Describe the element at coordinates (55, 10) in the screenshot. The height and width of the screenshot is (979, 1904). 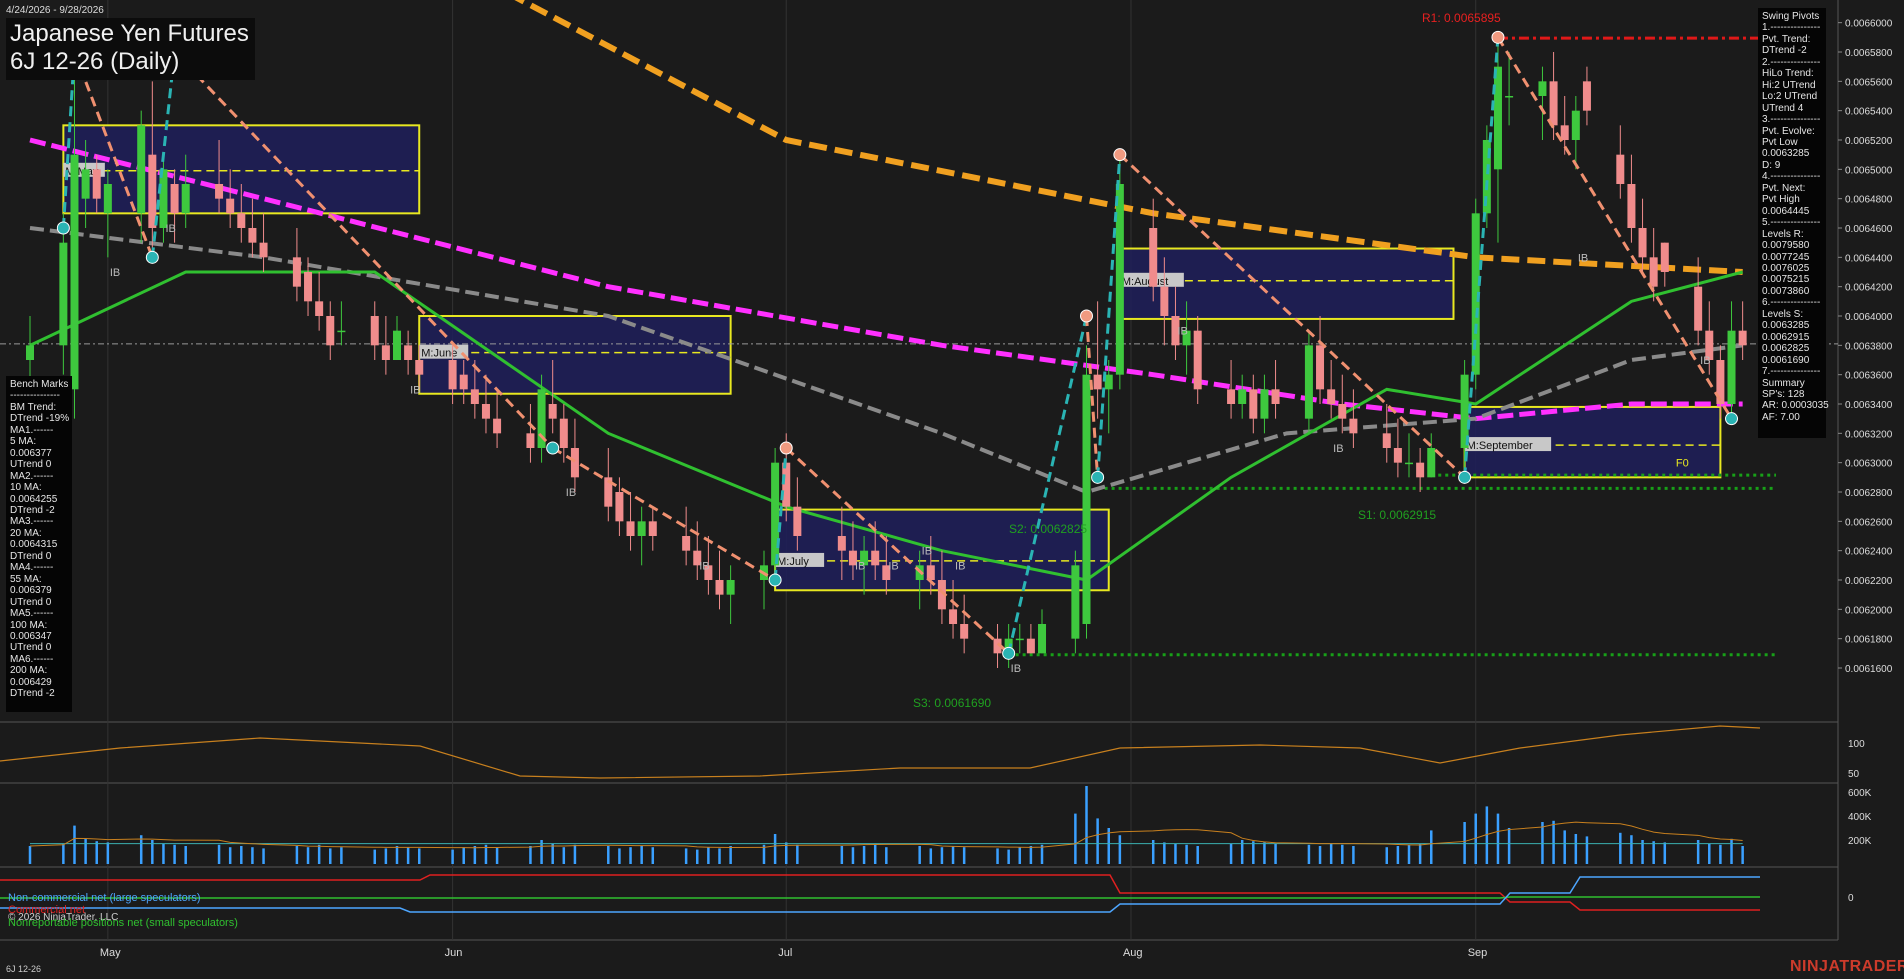
I see `date-range: 4/24/2026 - 9/28/2026` at that location.